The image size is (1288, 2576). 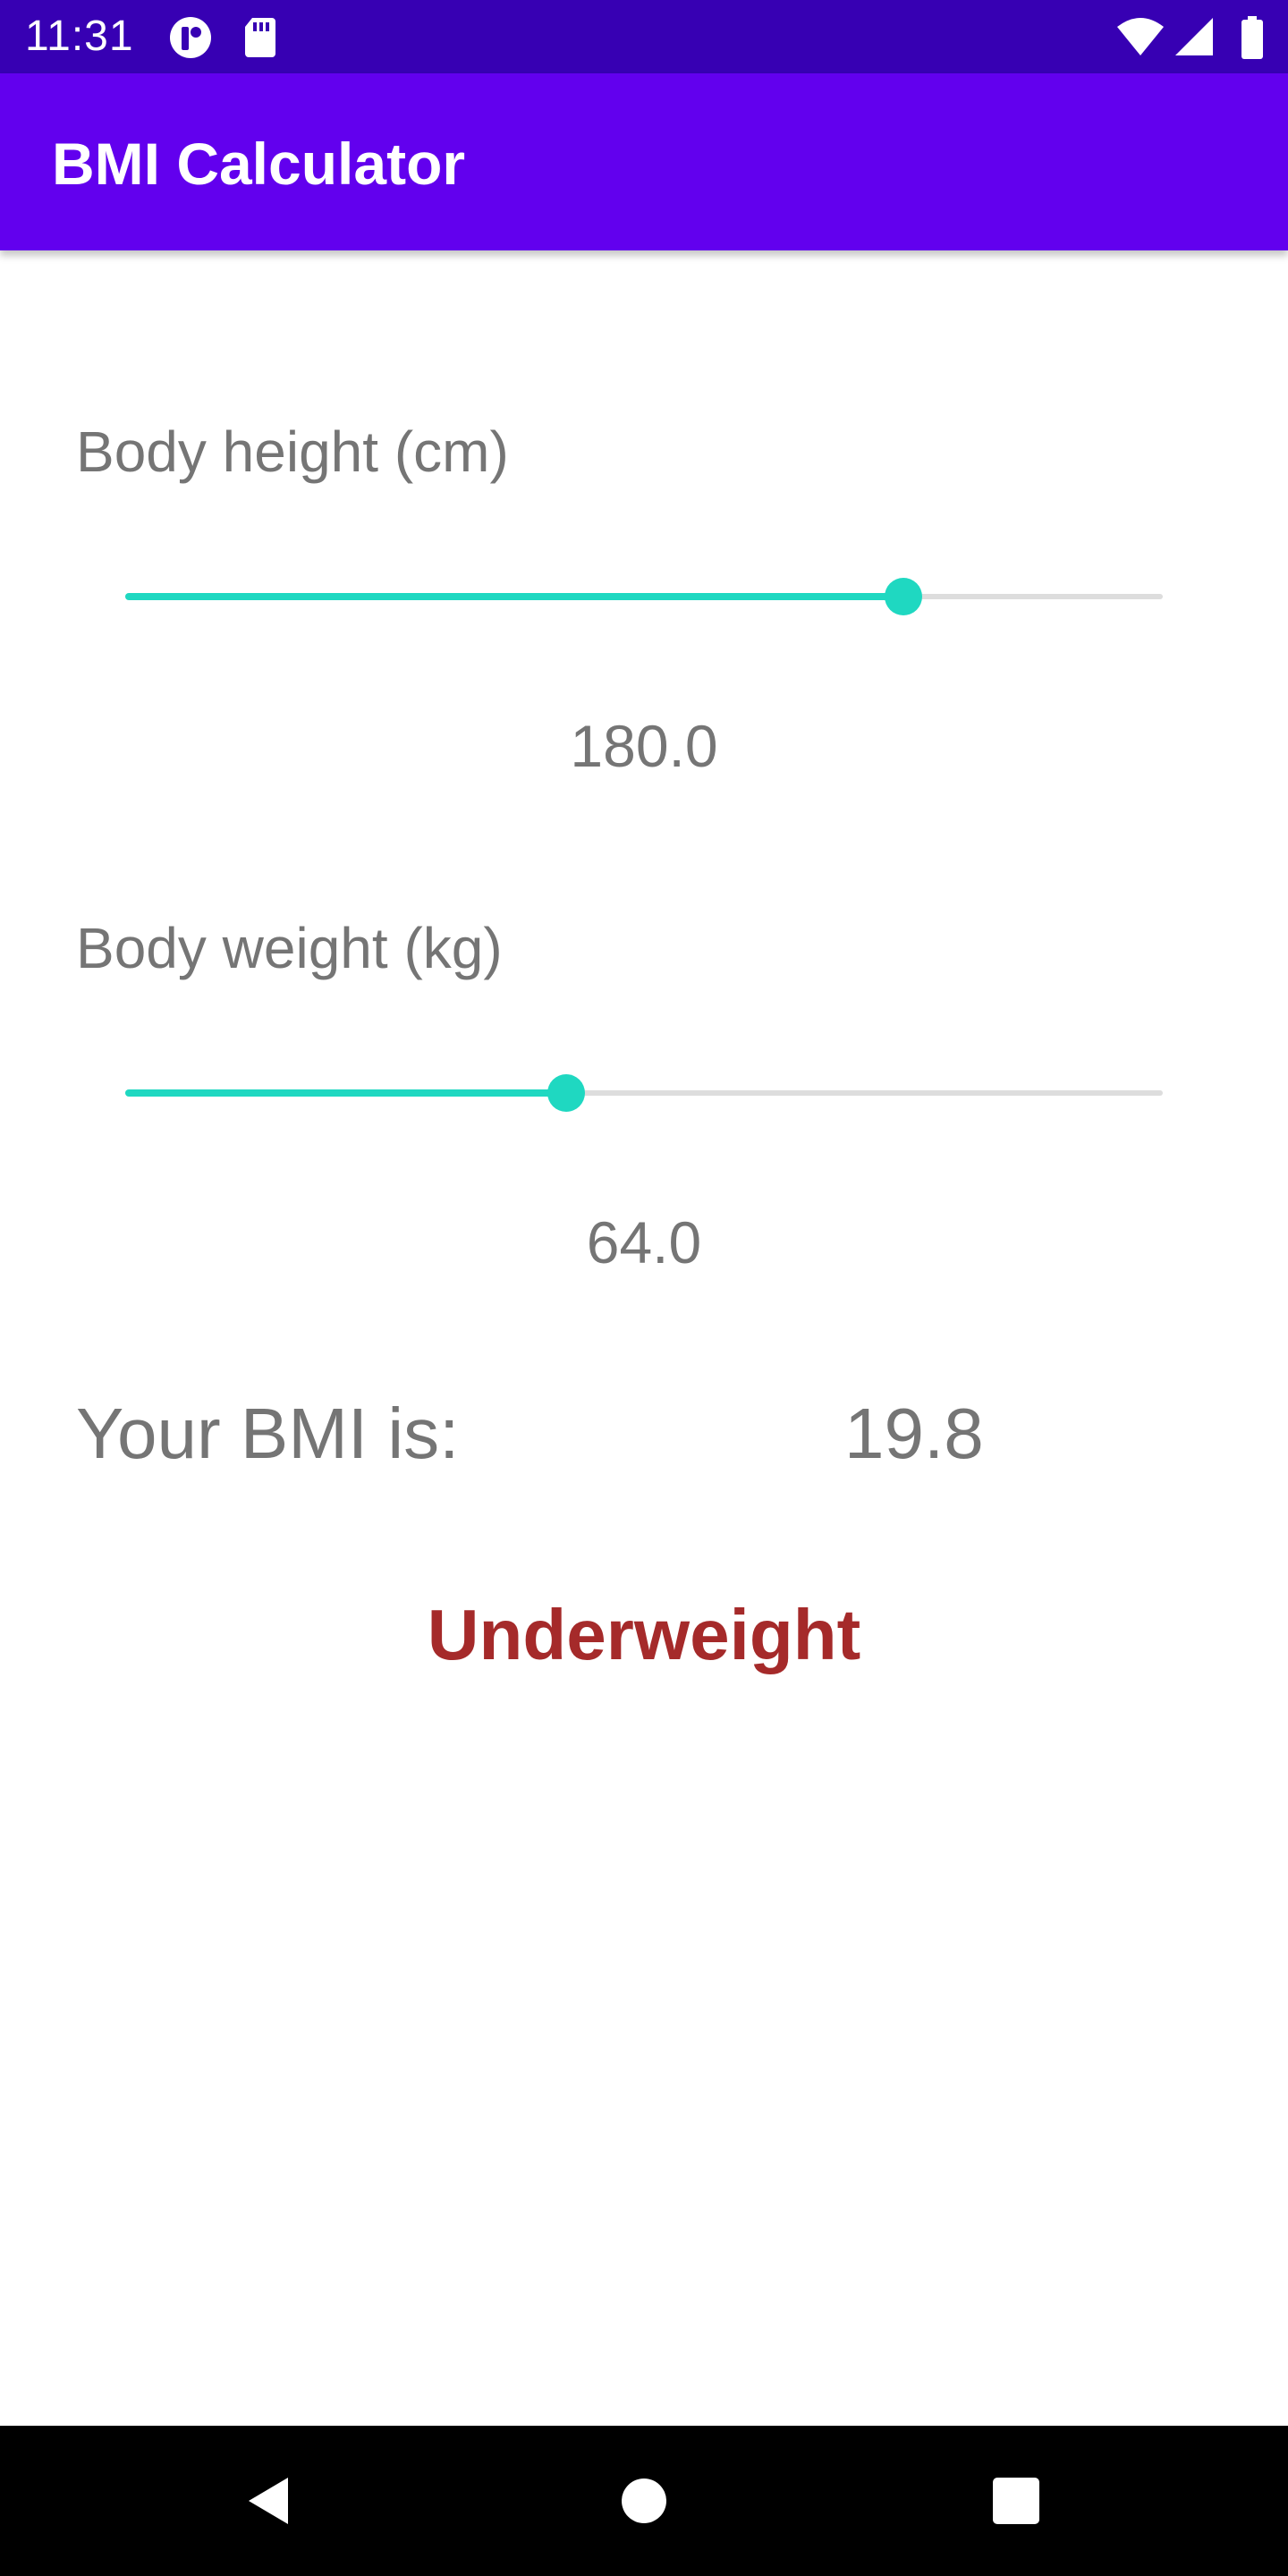 I want to click on bmi-label: Your BMI is:, so click(x=268, y=1433).